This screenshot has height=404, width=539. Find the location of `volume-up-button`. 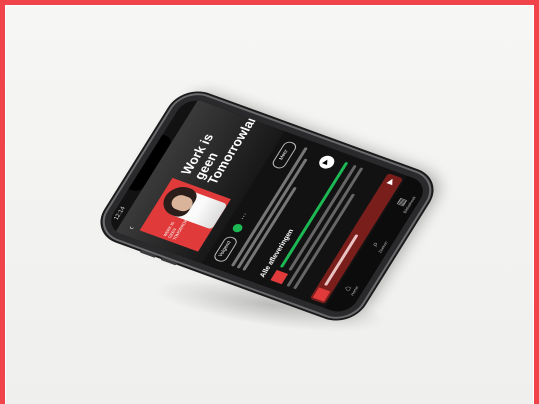

volume-up-button is located at coordinates (148, 253).